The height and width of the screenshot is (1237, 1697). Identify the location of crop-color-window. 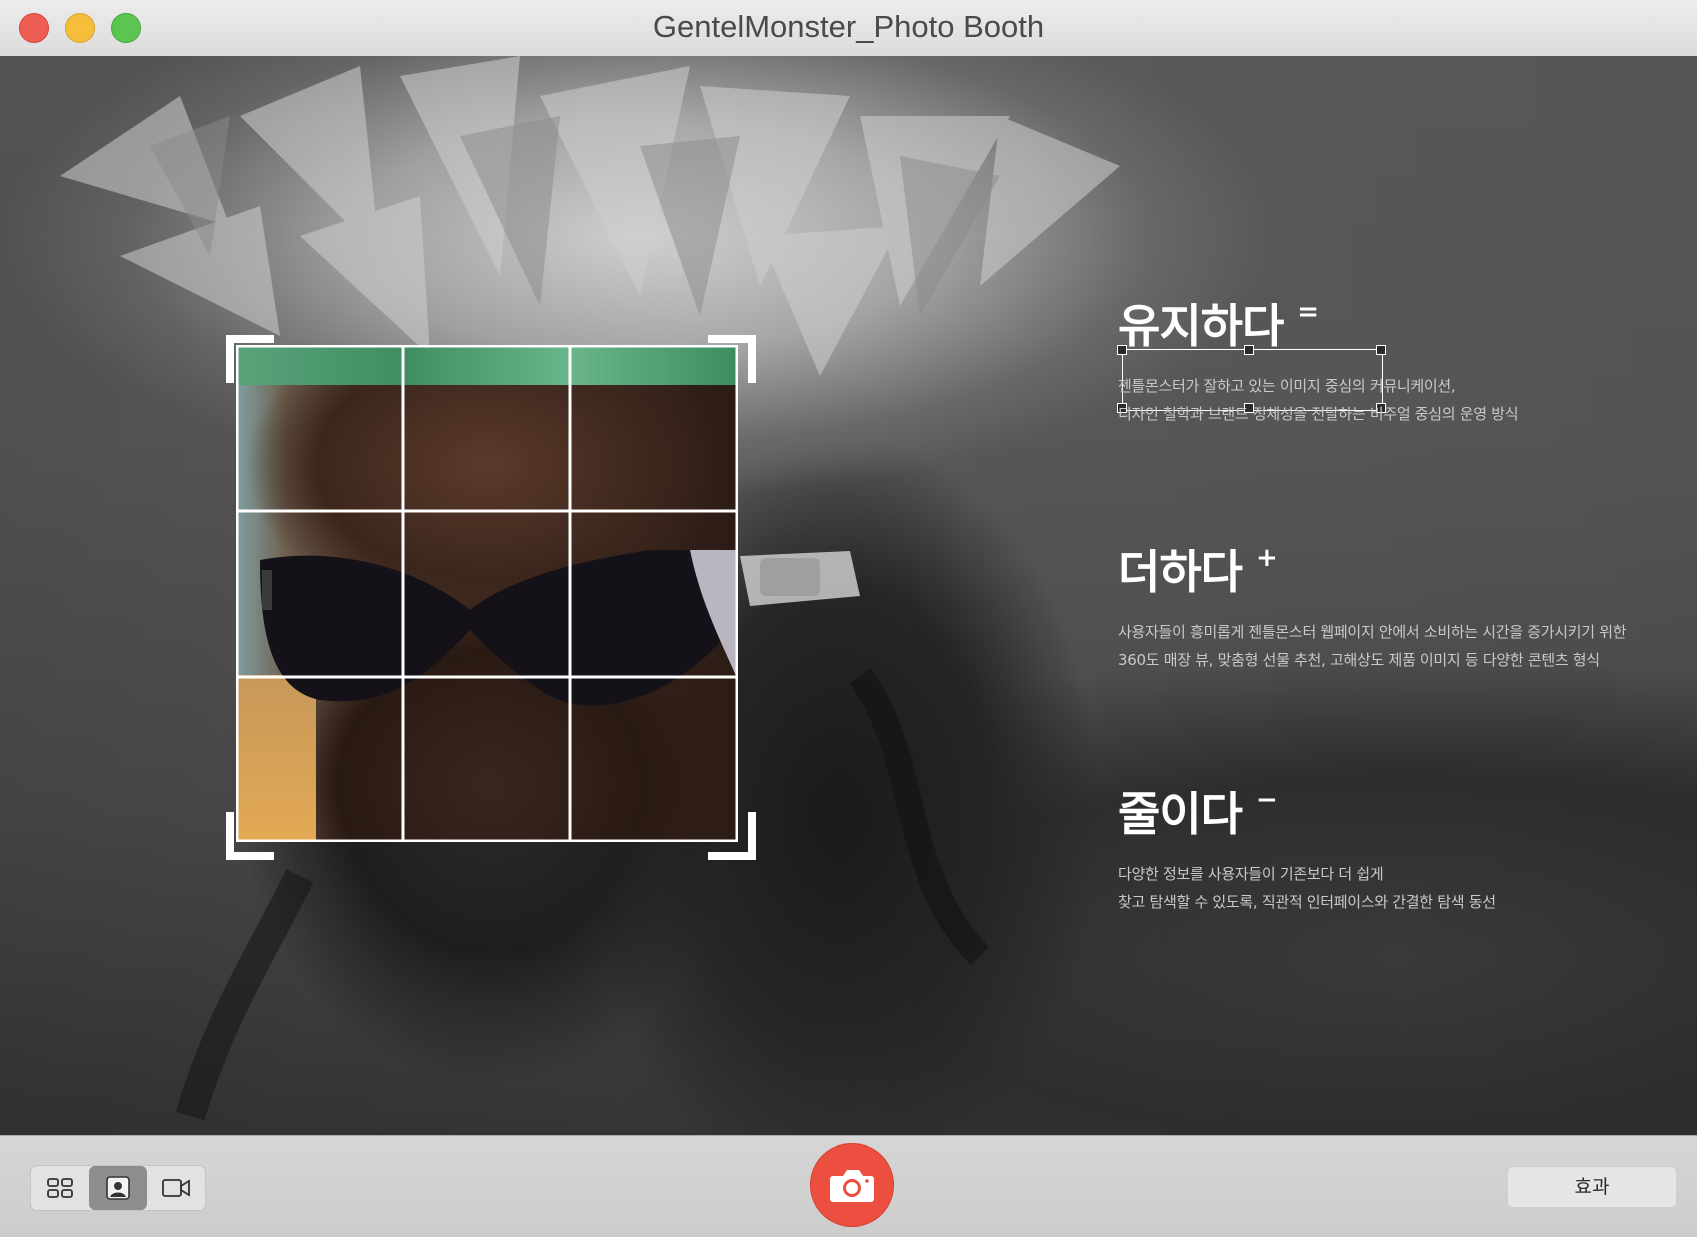
(487, 593).